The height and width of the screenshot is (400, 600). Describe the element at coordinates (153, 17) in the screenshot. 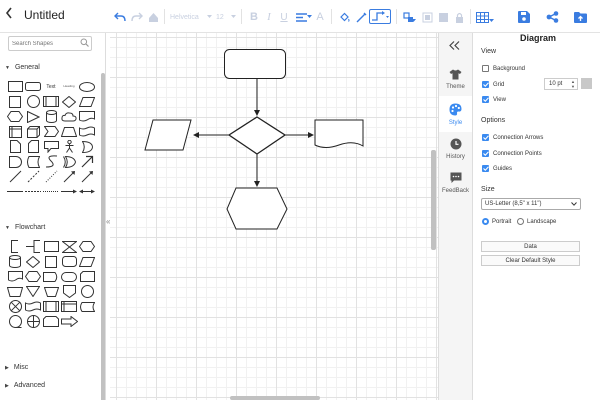

I see `format-painter-icon` at that location.